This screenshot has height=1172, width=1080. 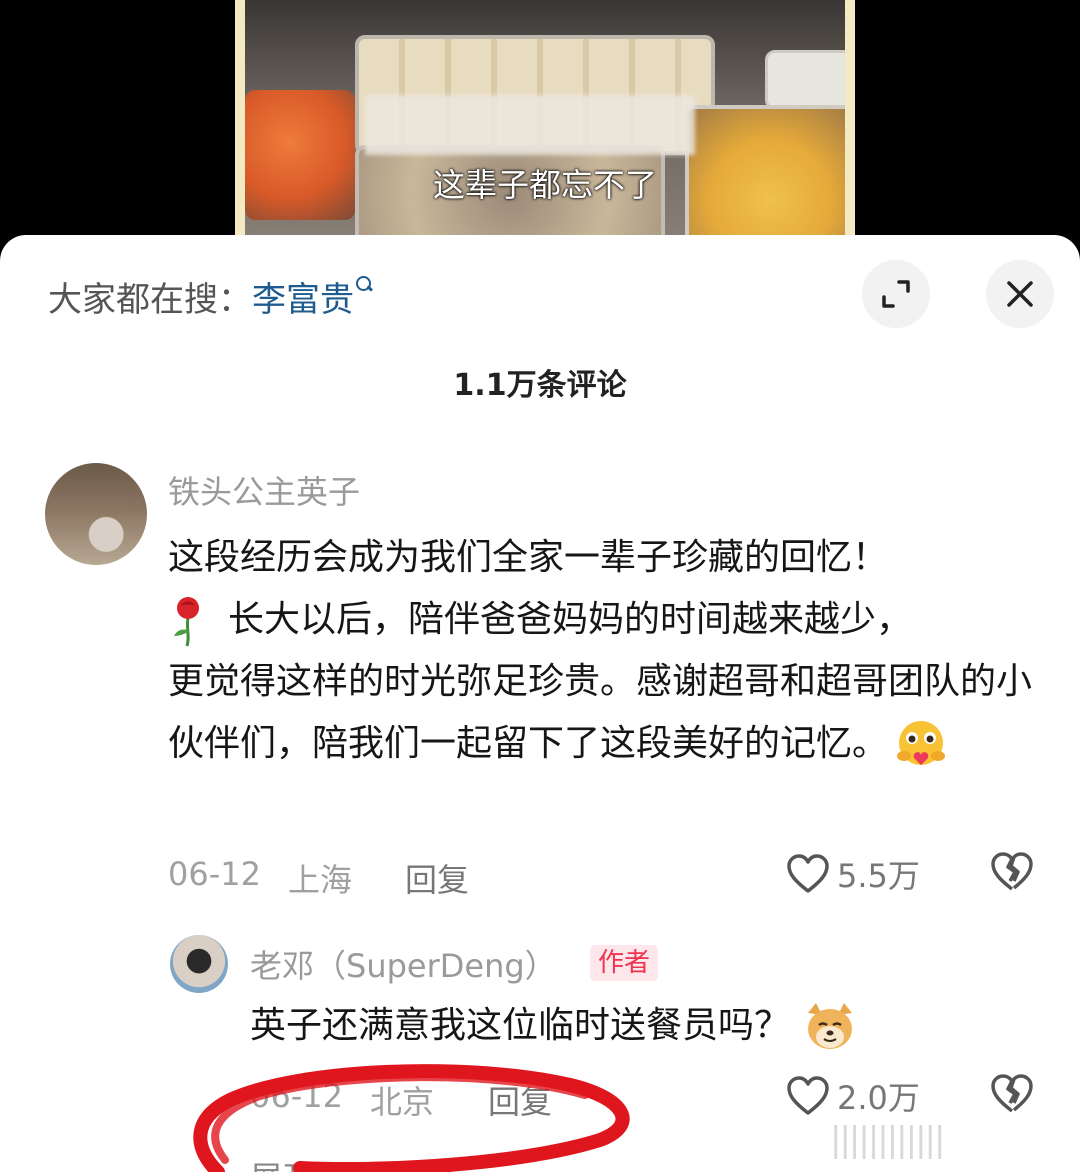 What do you see at coordinates (520, 1025) in the screenshot?
I see `reply-text-content: 英子还满意我这位临时送餐员吗？` at bounding box center [520, 1025].